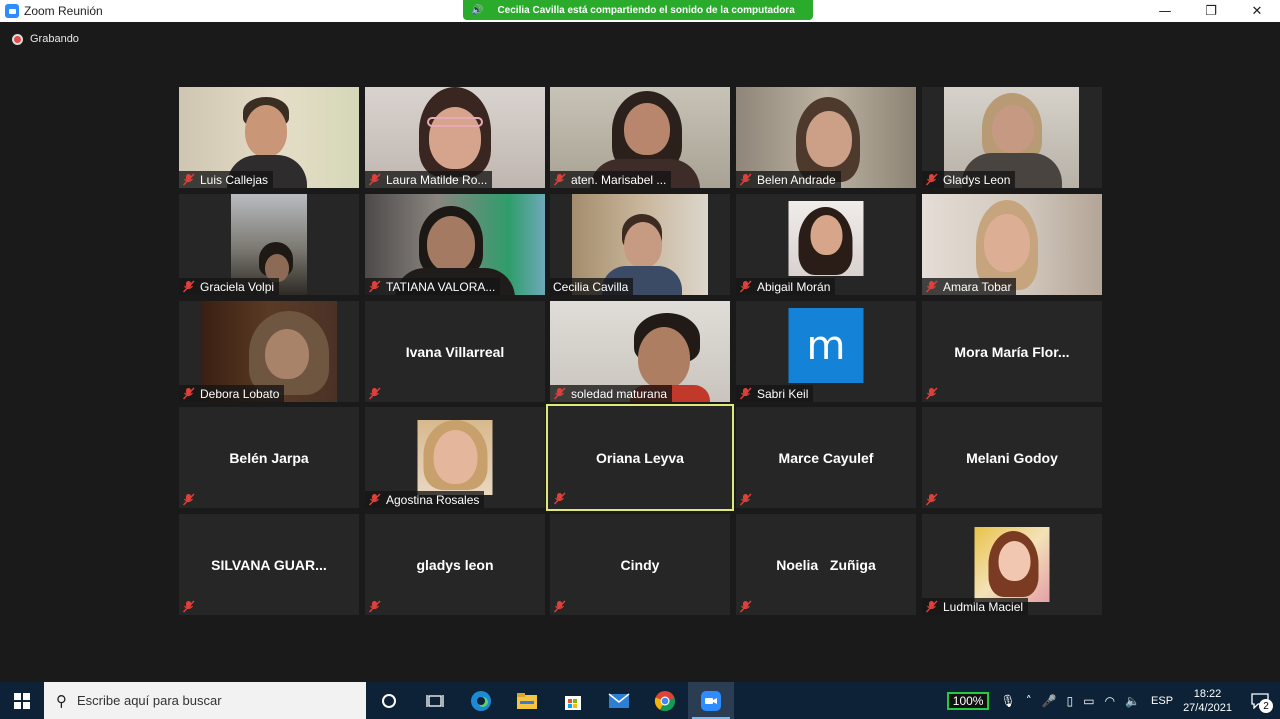 The width and height of the screenshot is (1280, 719). Describe the element at coordinates (592, 286) in the screenshot. I see `participant-name-tag: Cecilia Cavilla` at that location.